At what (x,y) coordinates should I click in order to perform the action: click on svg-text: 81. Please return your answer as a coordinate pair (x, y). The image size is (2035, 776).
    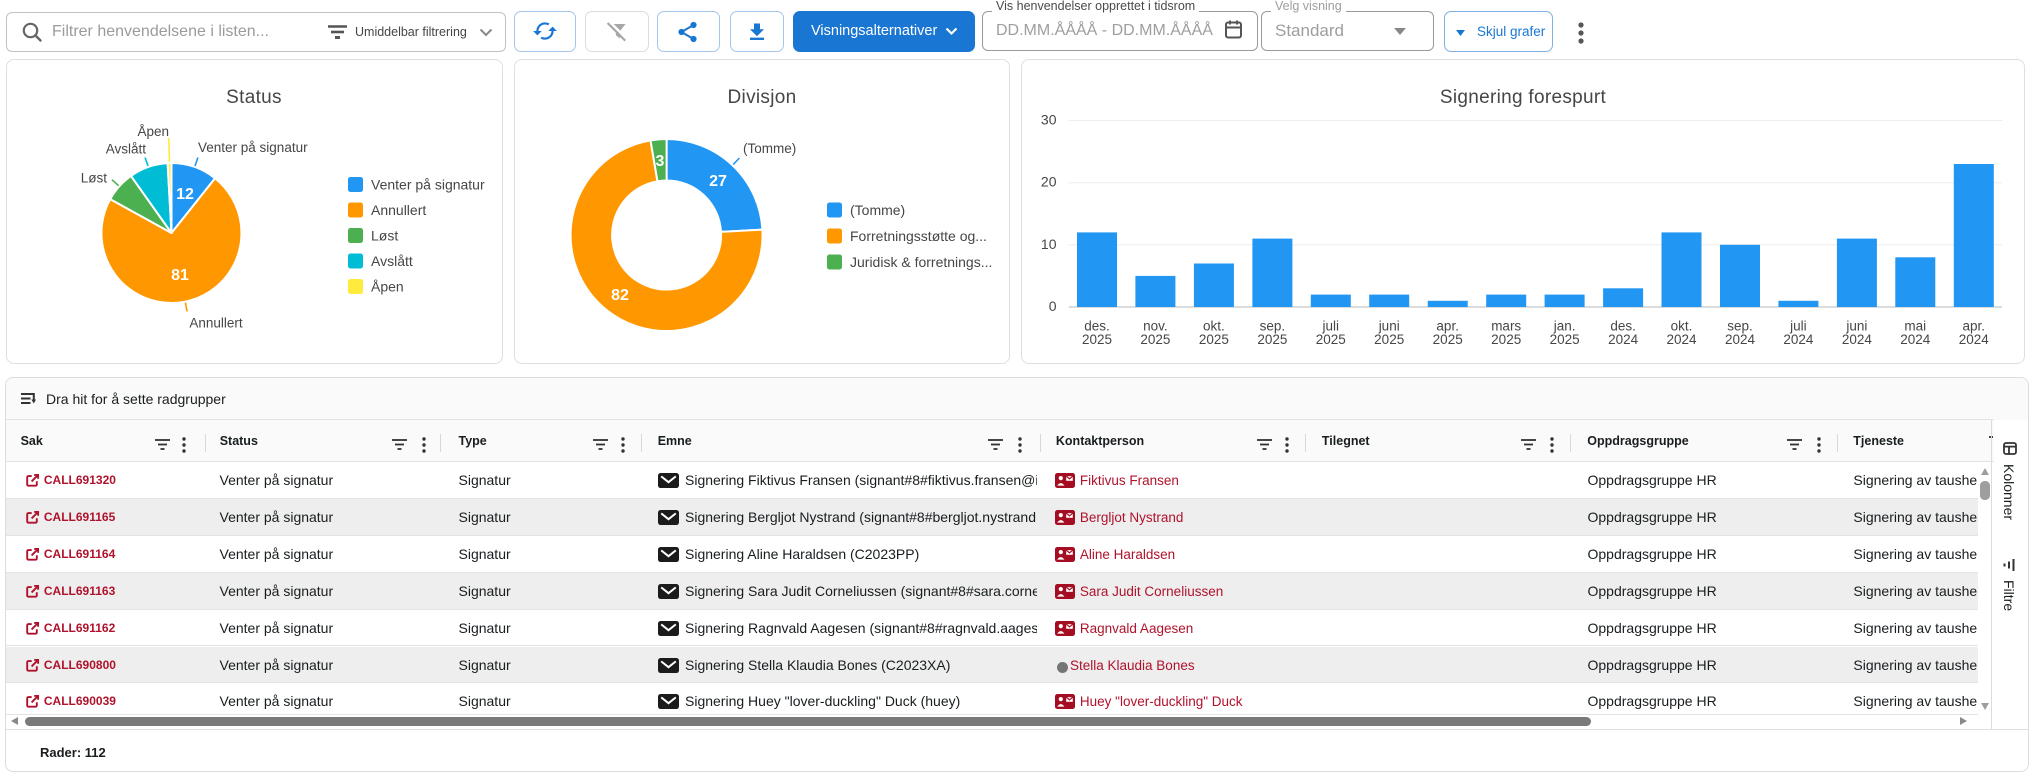
    Looking at the image, I should click on (180, 275).